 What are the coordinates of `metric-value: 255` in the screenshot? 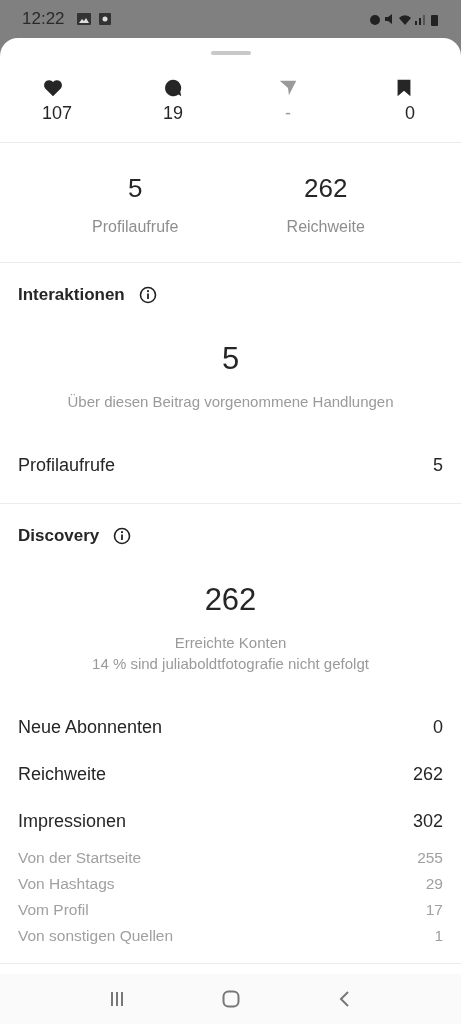 It's located at (430, 858).